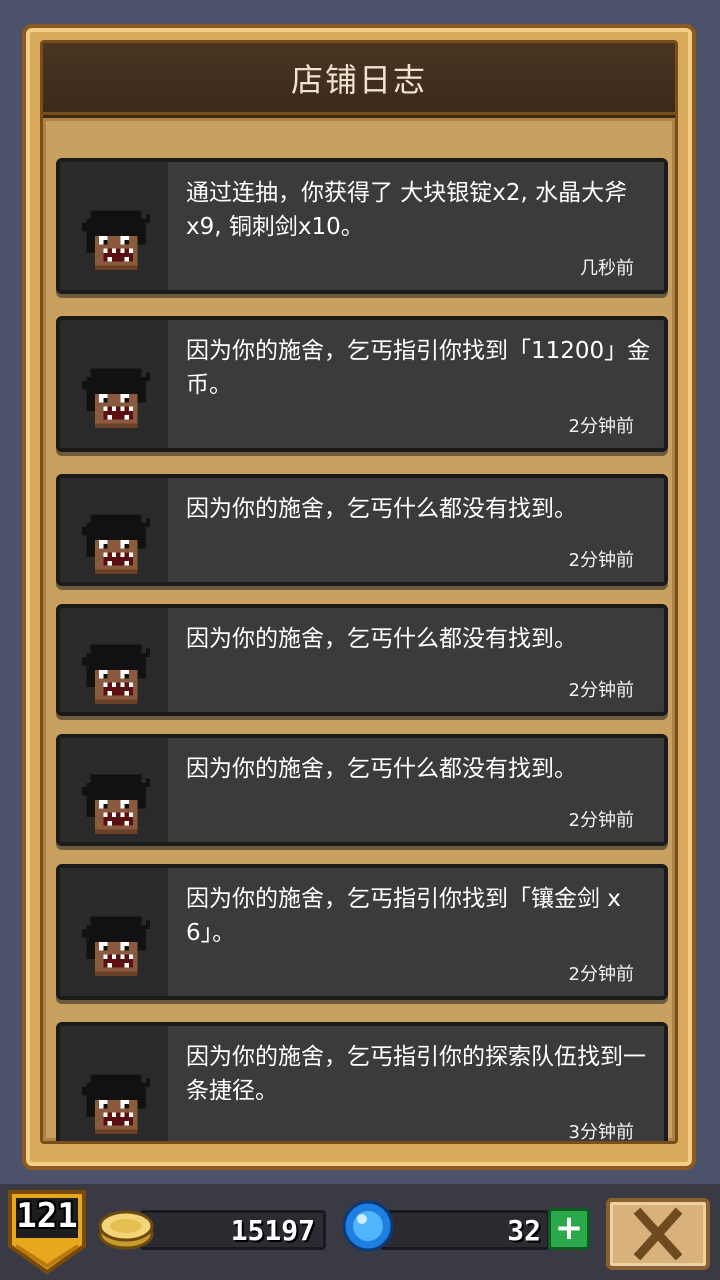  What do you see at coordinates (418, 368) in the screenshot?
I see `log-message: 因为你的施舍，乞丐指引你找到「11200」金币。` at bounding box center [418, 368].